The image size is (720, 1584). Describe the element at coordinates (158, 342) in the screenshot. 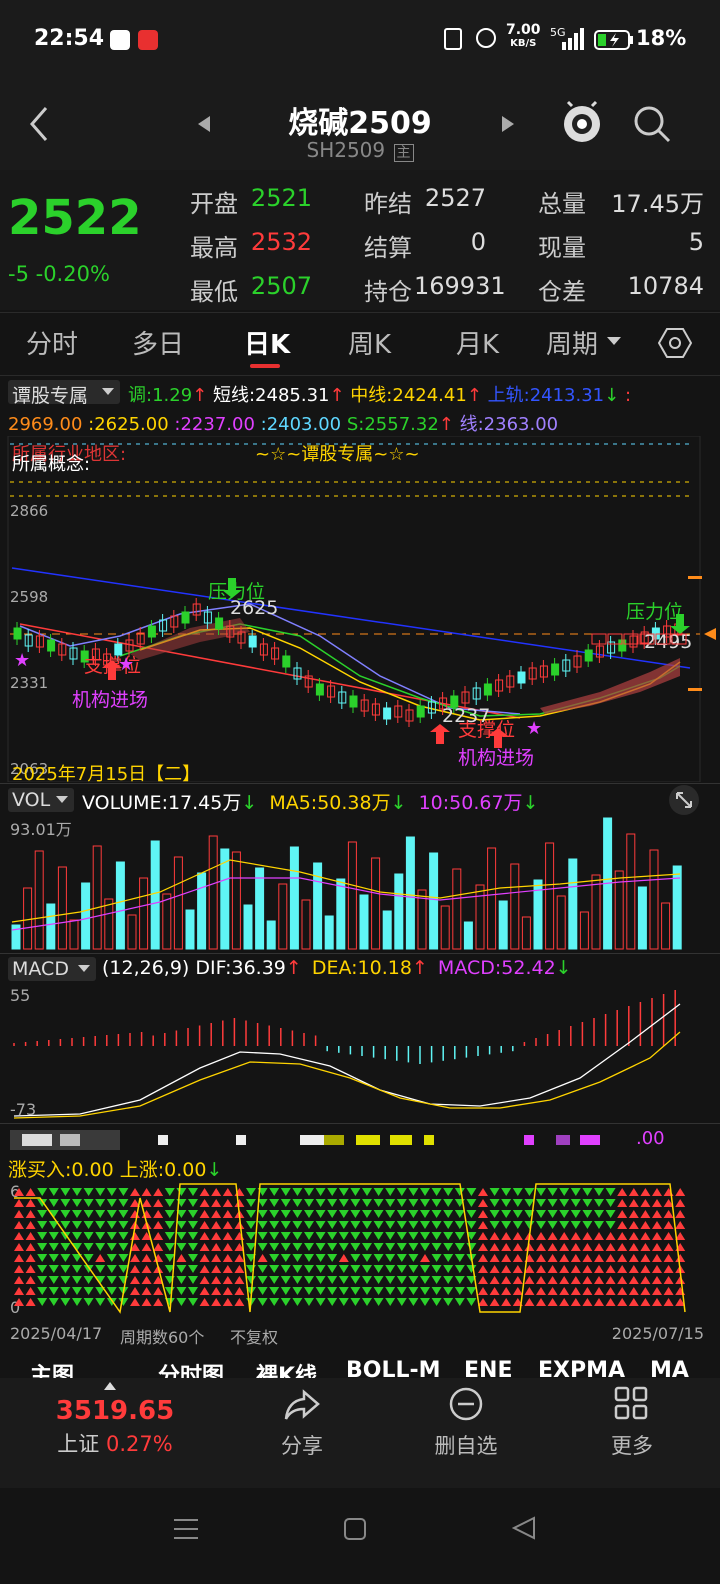

I see `tab-1: 多日` at that location.